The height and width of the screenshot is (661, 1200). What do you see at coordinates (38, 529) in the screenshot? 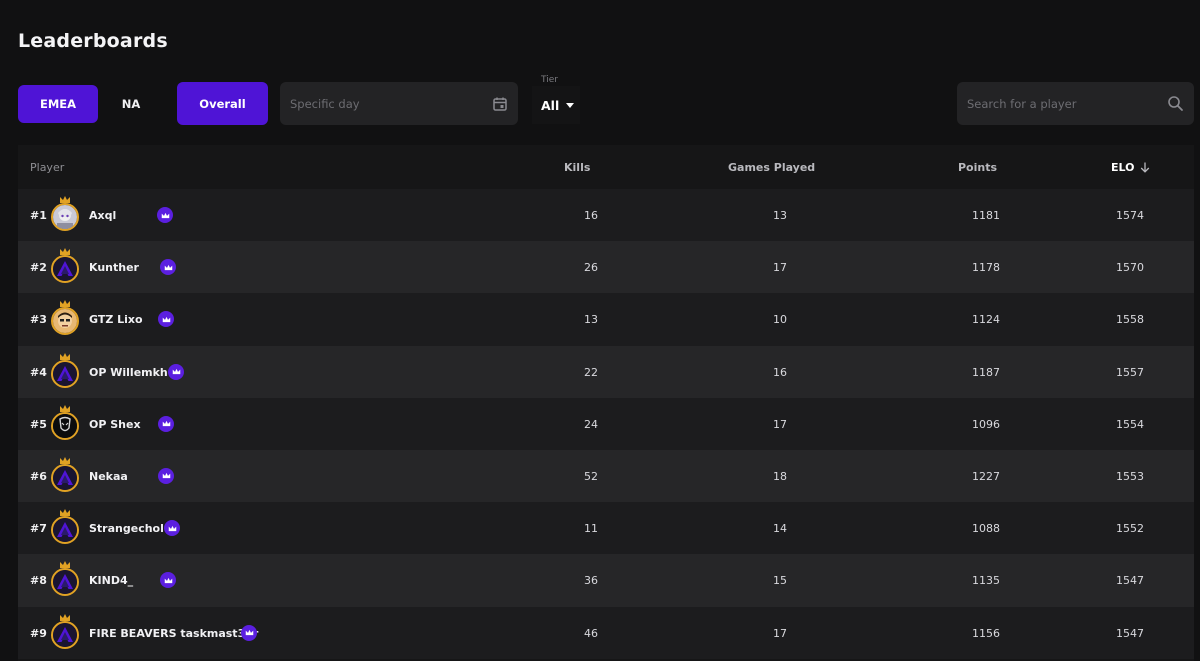
I see `player-rank: #7` at bounding box center [38, 529].